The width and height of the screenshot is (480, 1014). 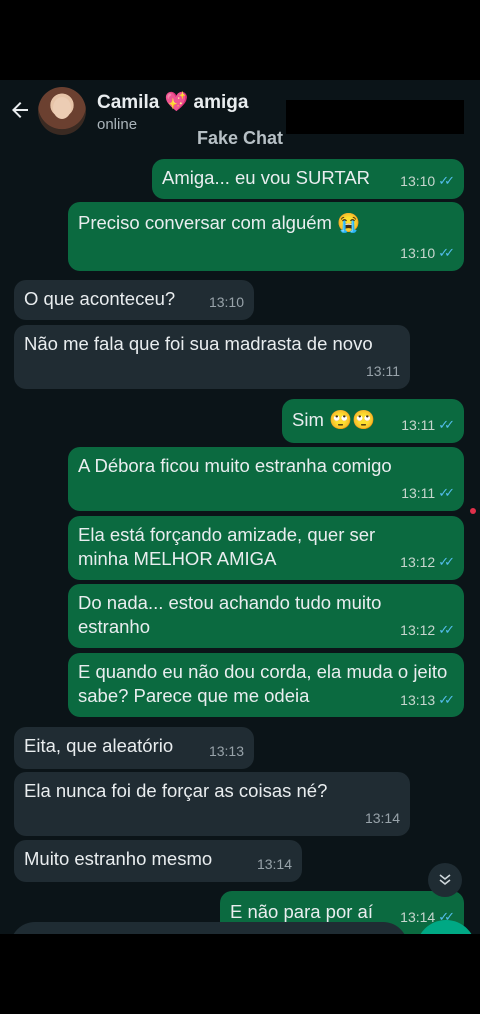 What do you see at coordinates (375, 117) in the screenshot?
I see `redacted-area` at bounding box center [375, 117].